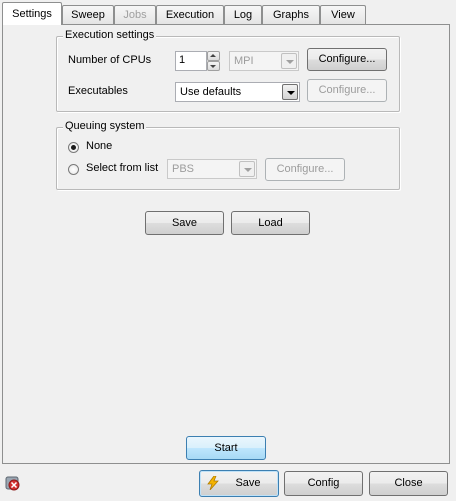 The height and width of the screenshot is (501, 456). I want to click on tab-sweep: Sweep, so click(88, 14).